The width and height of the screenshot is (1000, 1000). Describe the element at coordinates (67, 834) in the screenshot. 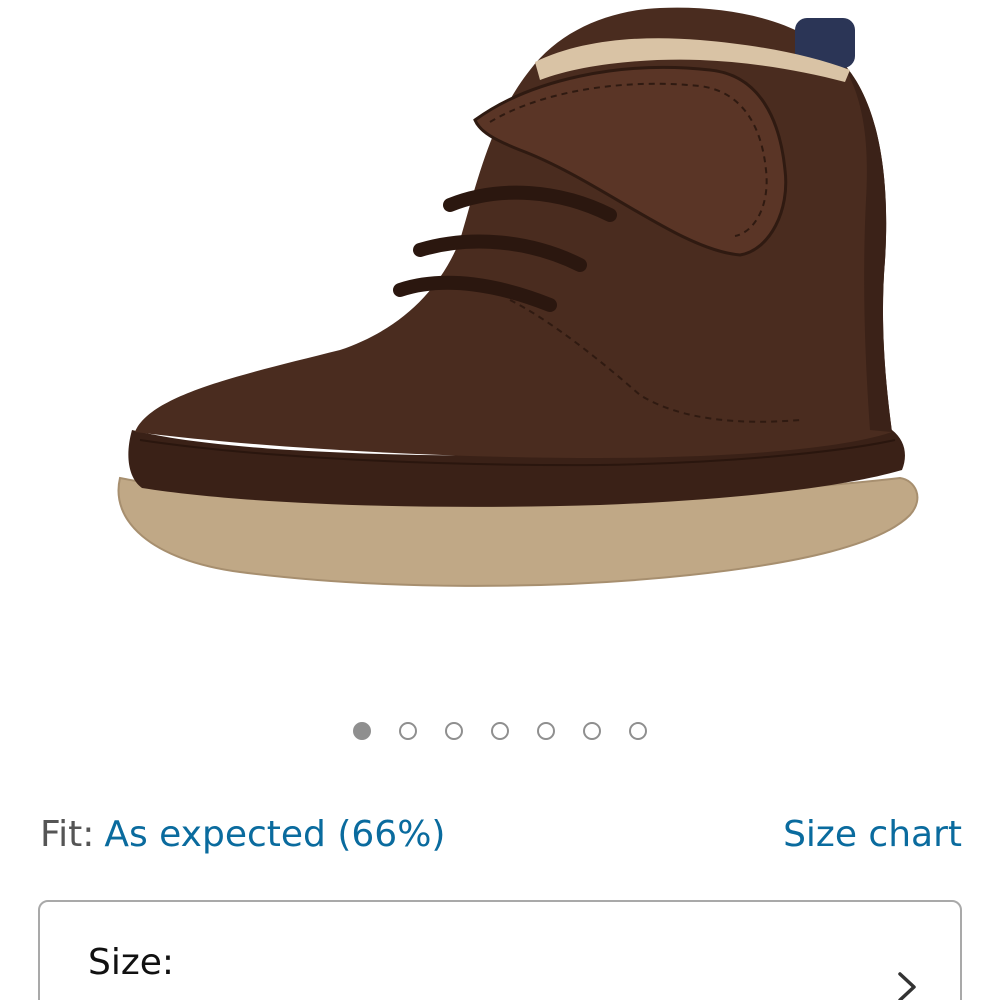

I see `fit-label: Fit:` at that location.